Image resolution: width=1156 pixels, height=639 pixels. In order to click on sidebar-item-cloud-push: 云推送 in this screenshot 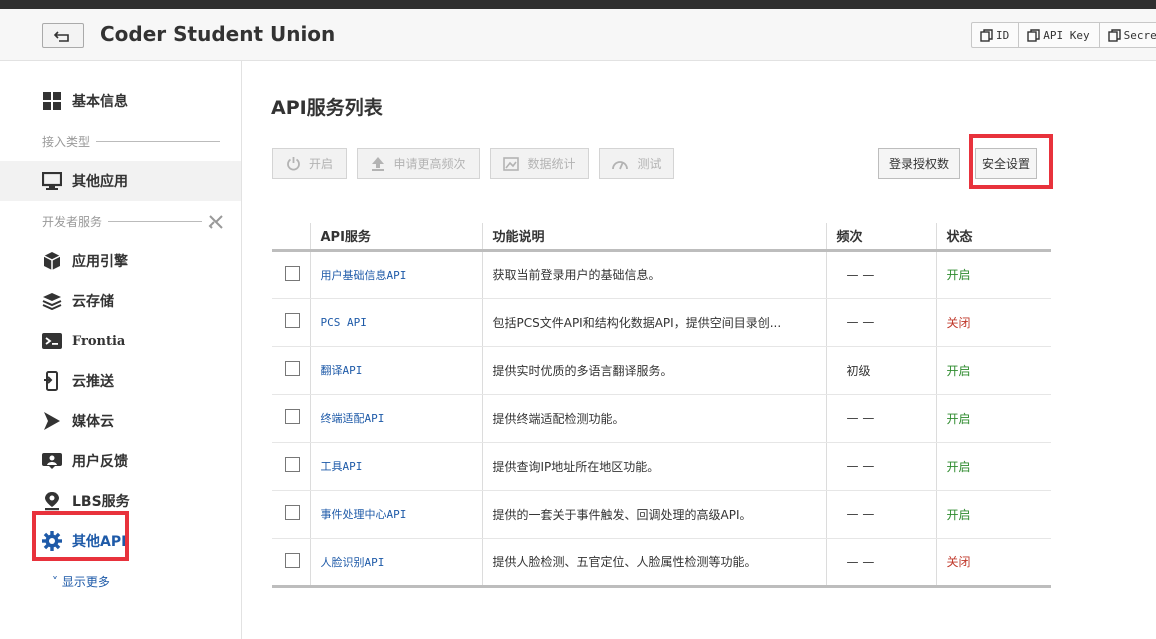, I will do `click(78, 381)`.